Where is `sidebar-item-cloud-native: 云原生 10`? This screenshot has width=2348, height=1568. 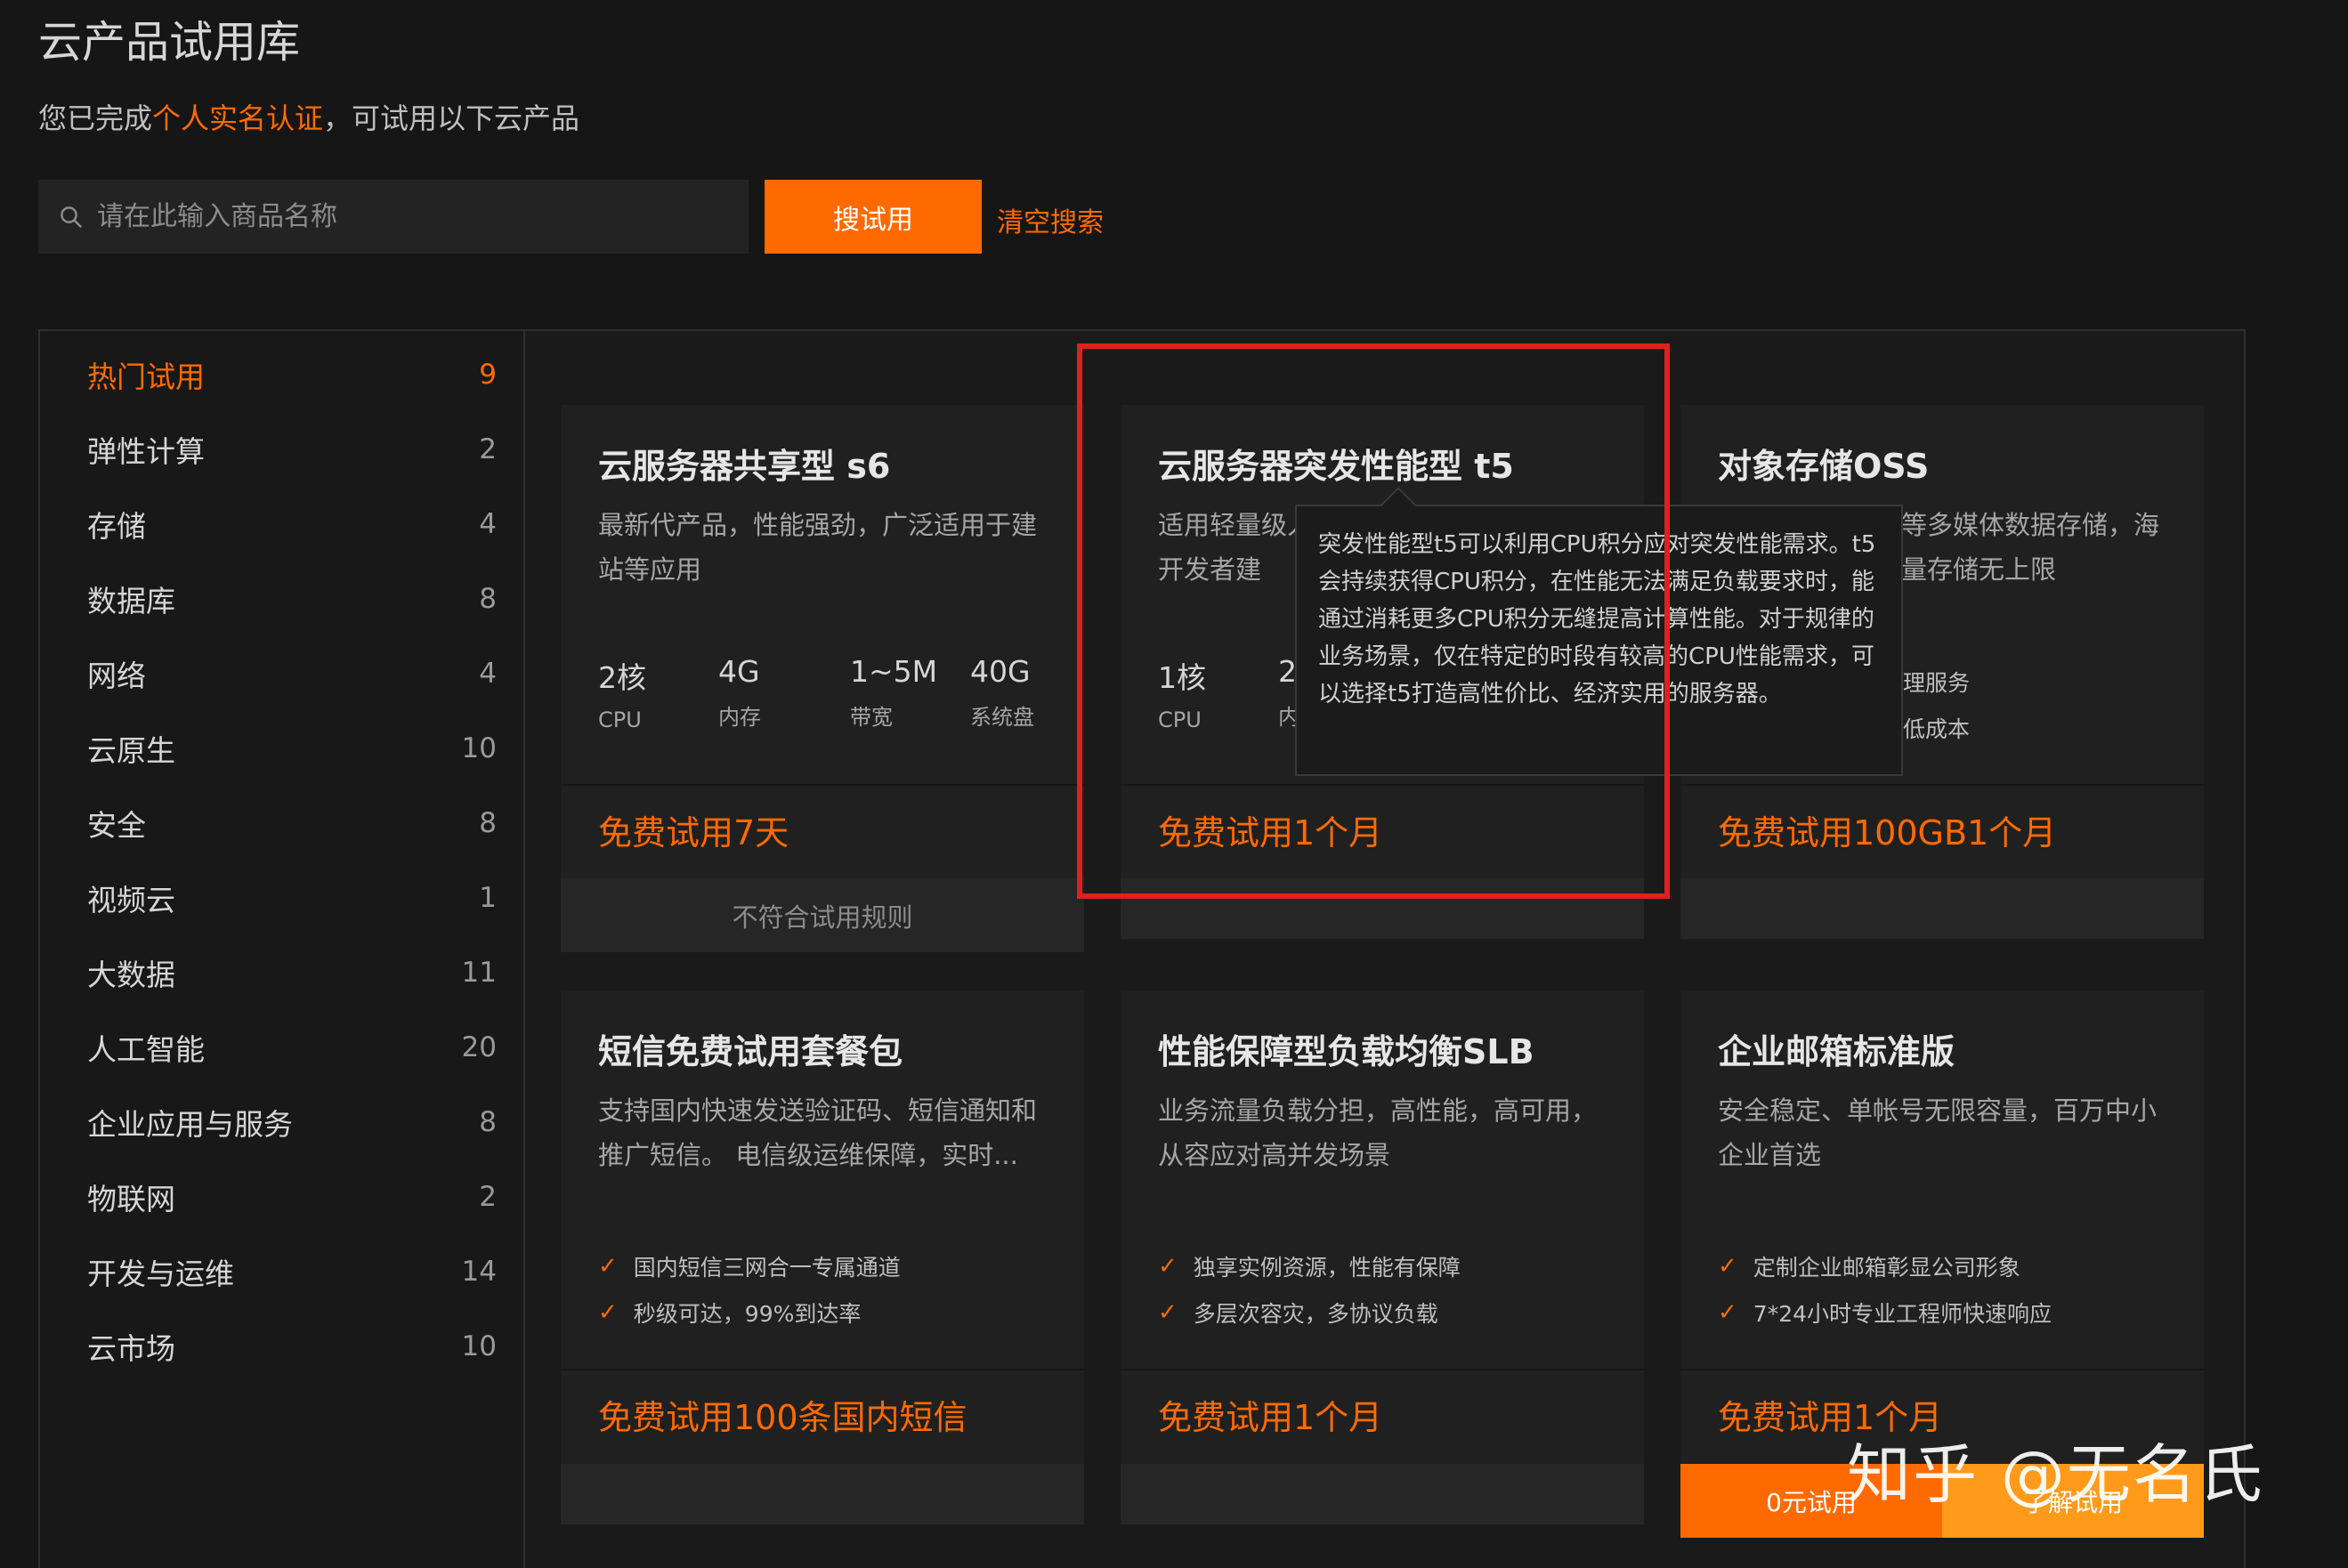 sidebar-item-cloud-native: 云原生 10 is located at coordinates (292, 748).